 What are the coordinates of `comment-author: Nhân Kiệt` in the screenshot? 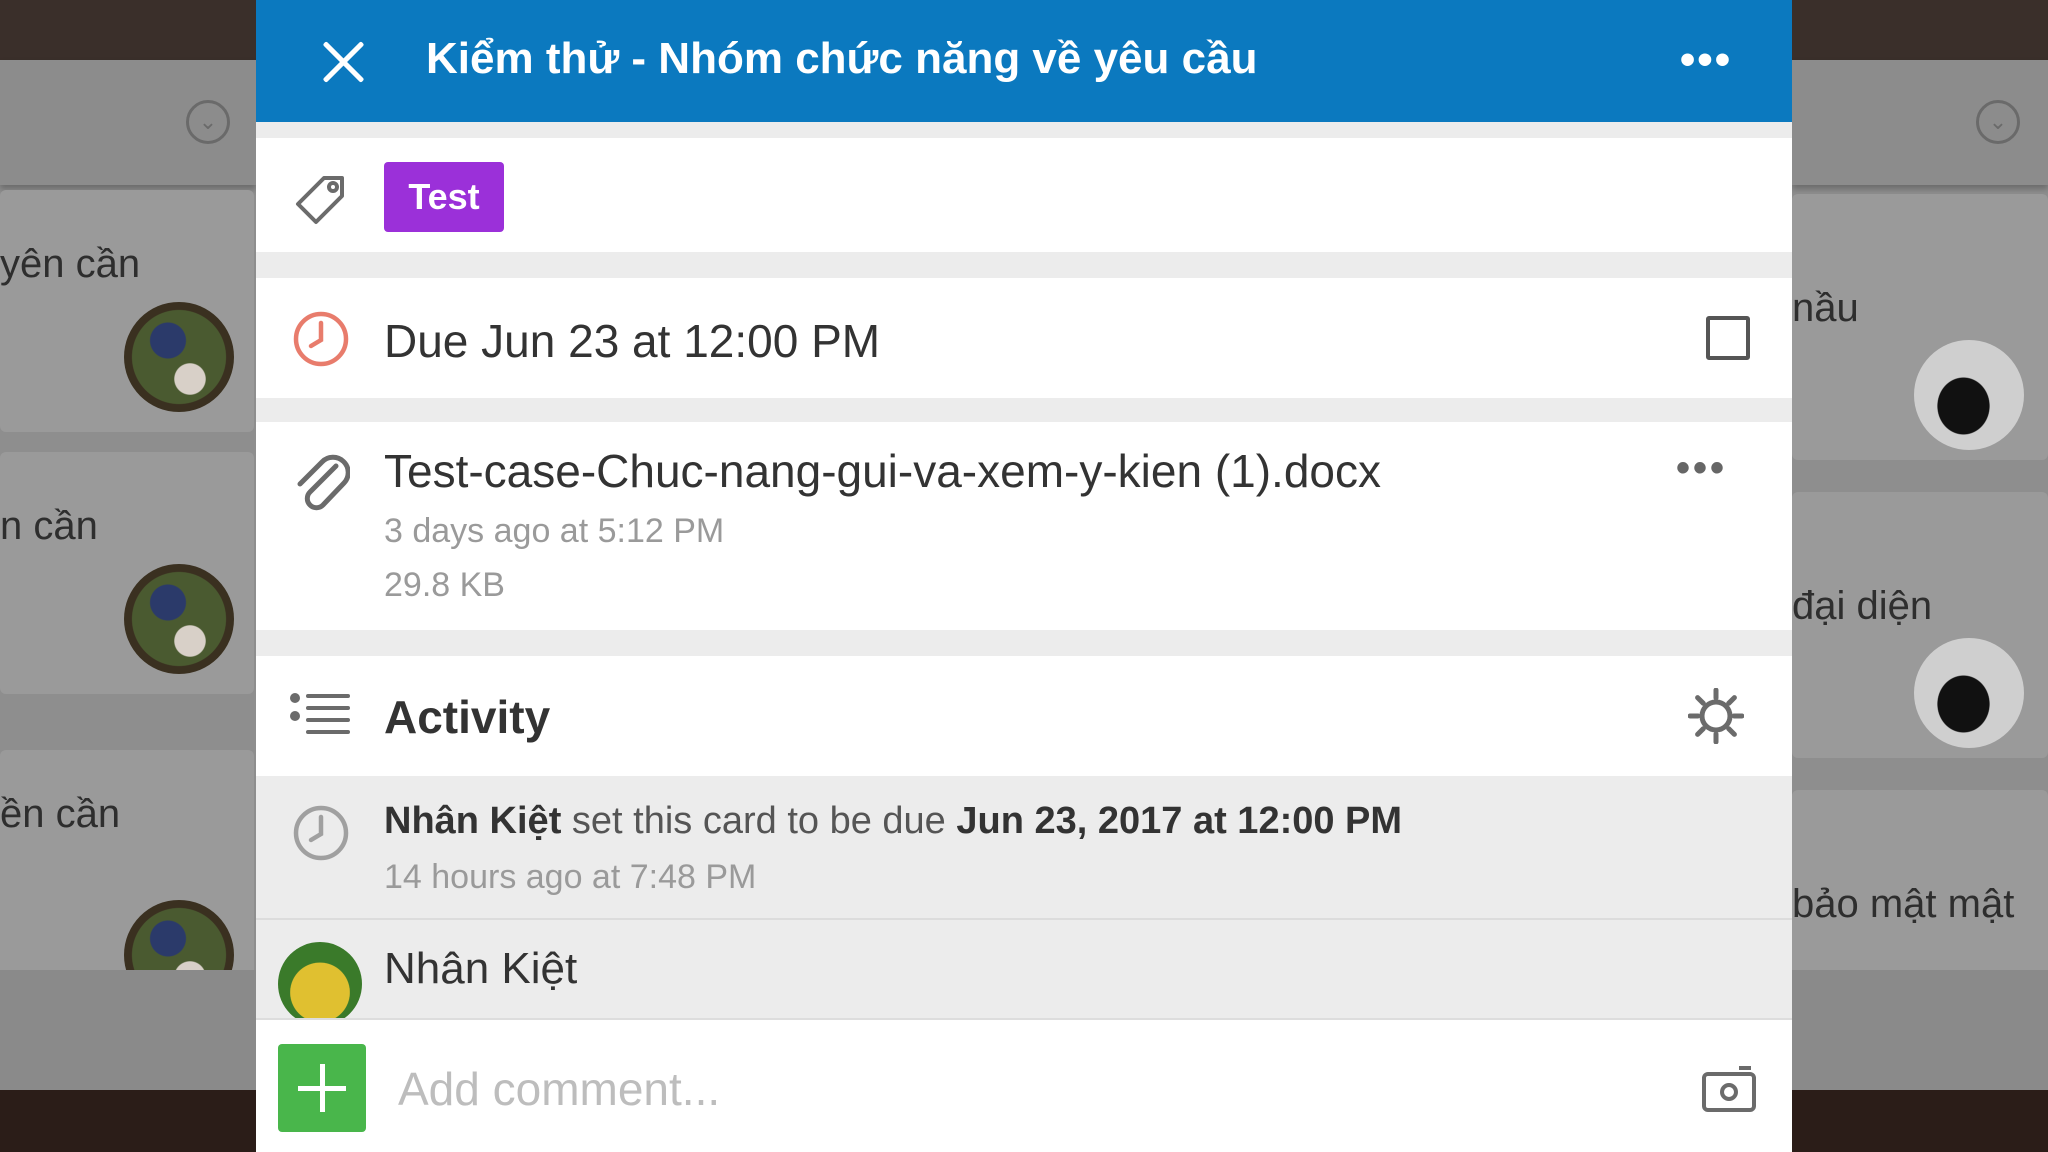 It's located at (480, 969).